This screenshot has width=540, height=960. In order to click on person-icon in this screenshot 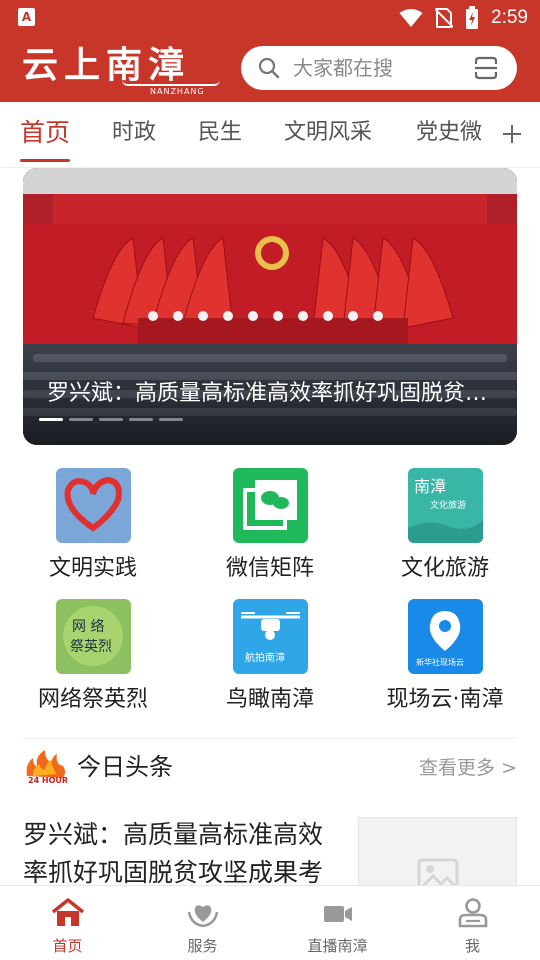, I will do `click(473, 913)`.